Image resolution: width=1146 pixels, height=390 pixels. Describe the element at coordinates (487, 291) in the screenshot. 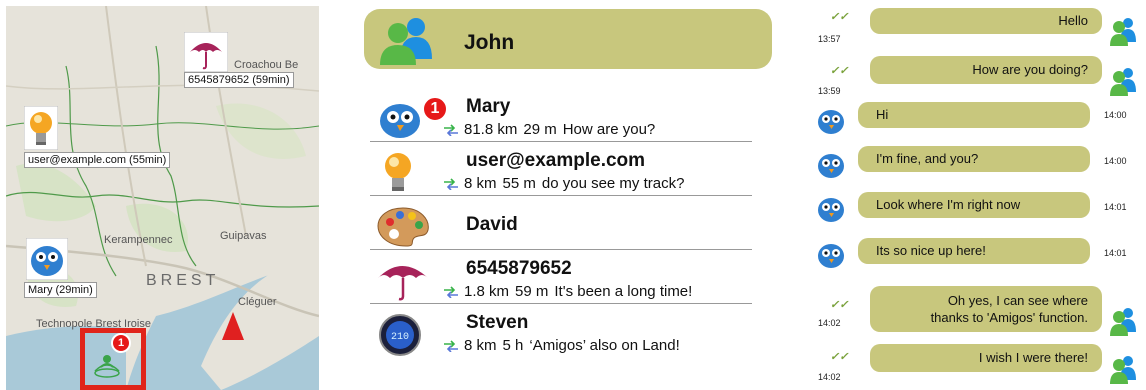

I see `contact-distance: 1.8 km` at that location.